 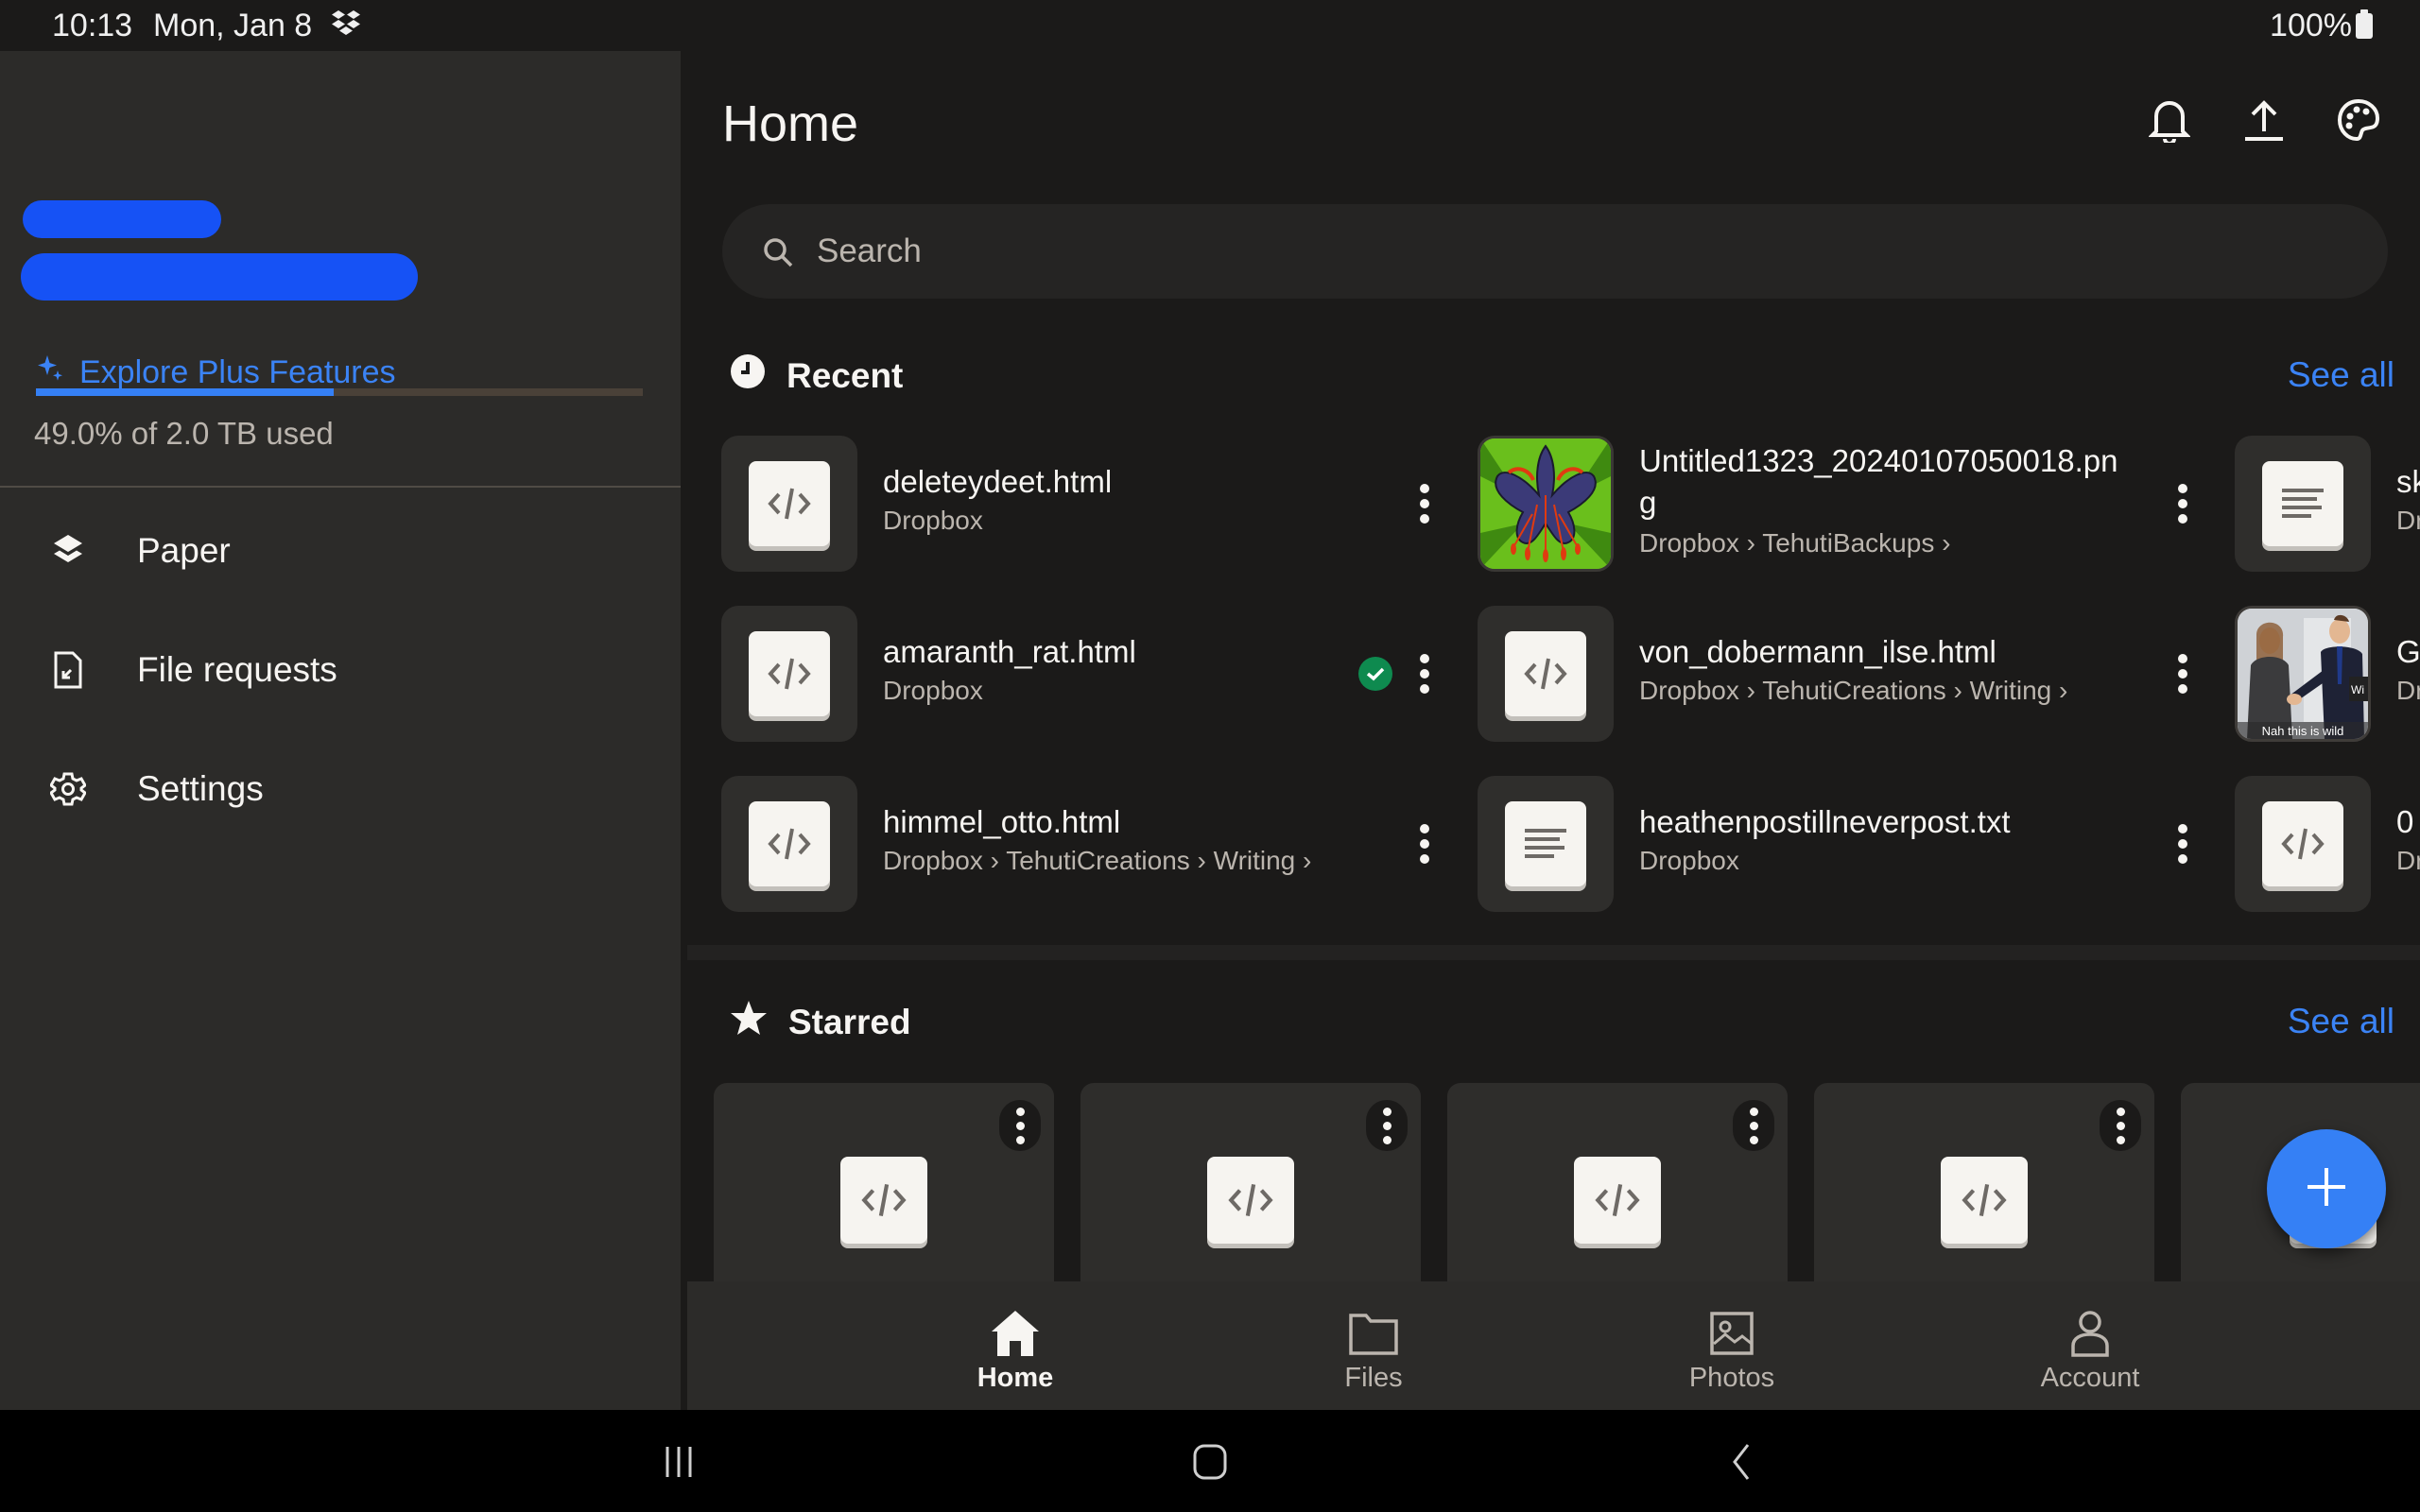 What do you see at coordinates (219, 277) in the screenshot?
I see `redacted-account-email` at bounding box center [219, 277].